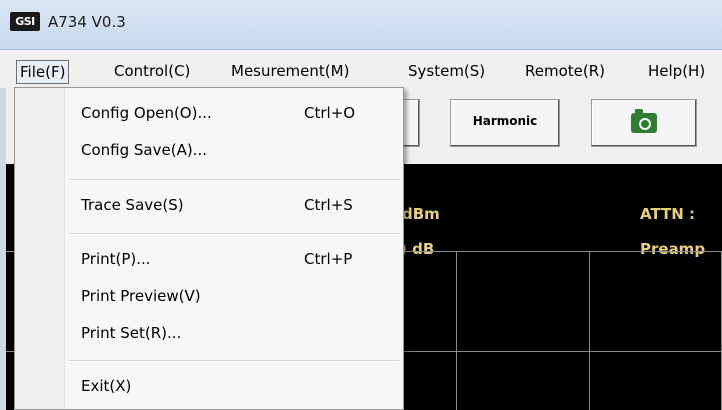  Describe the element at coordinates (209, 260) in the screenshot. I see `menu-item-print: Print(P)... Ctrl+P` at that location.